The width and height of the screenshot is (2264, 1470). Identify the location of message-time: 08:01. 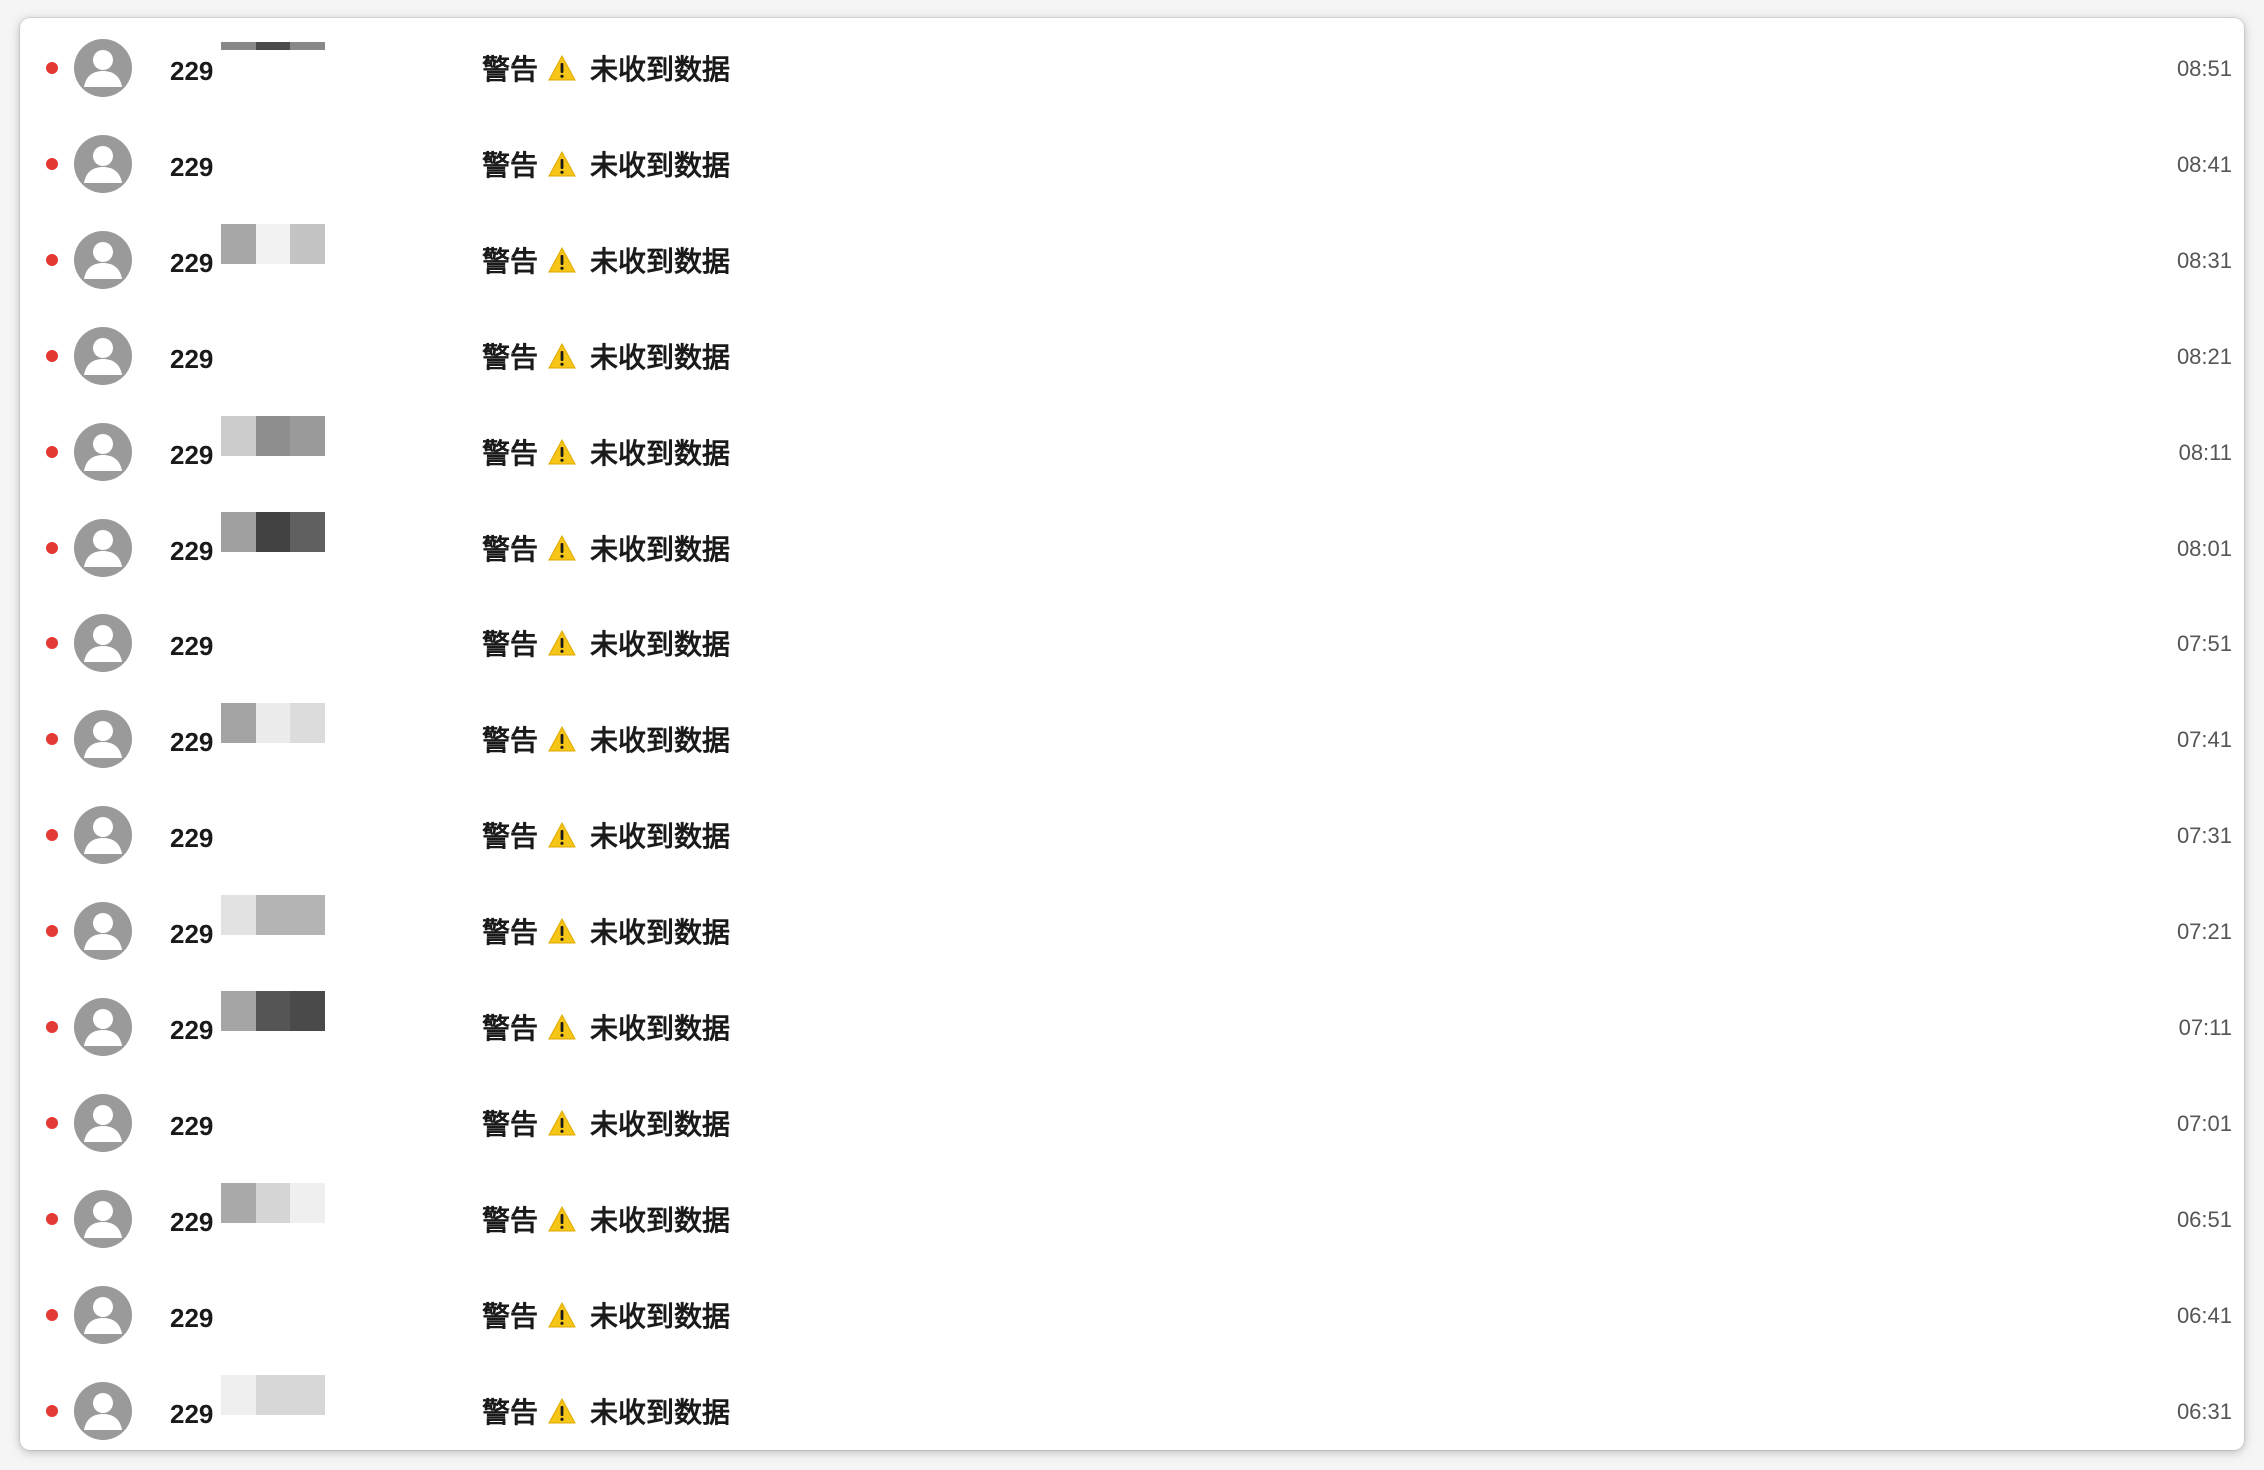
(2204, 548).